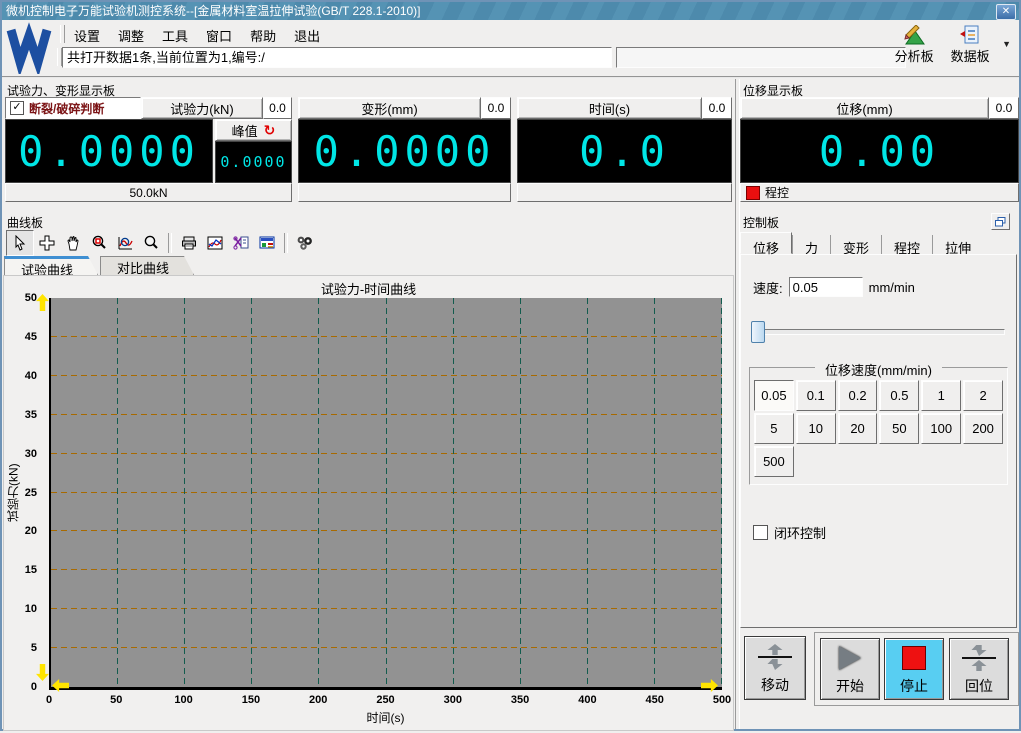 The height and width of the screenshot is (733, 1021). What do you see at coordinates (609, 108) in the screenshot?
I see `time-header: 时间(s)` at bounding box center [609, 108].